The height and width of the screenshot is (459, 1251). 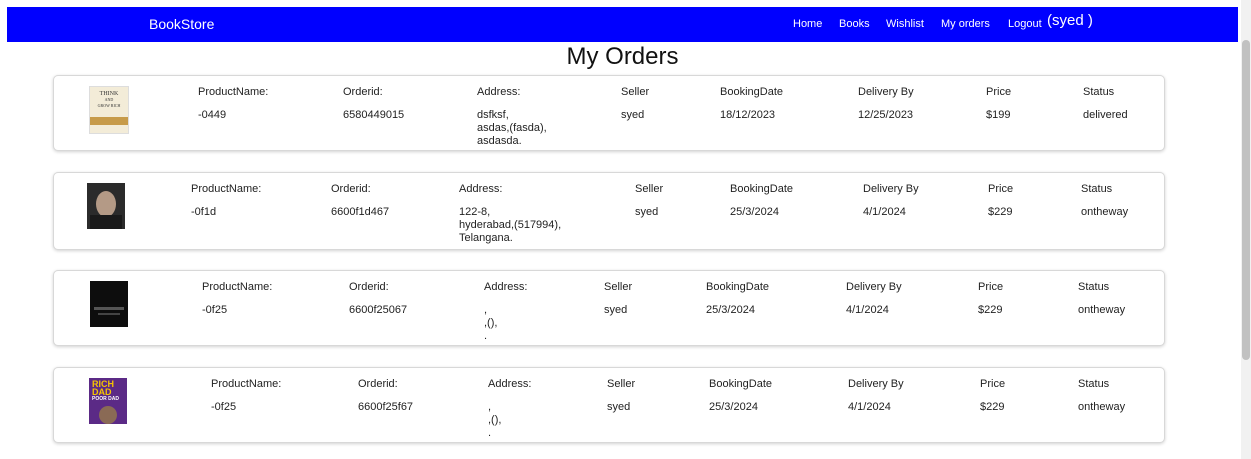 I want to click on think-and-grow-rich-cover: THINK AND GROW RICH, so click(x=109, y=110).